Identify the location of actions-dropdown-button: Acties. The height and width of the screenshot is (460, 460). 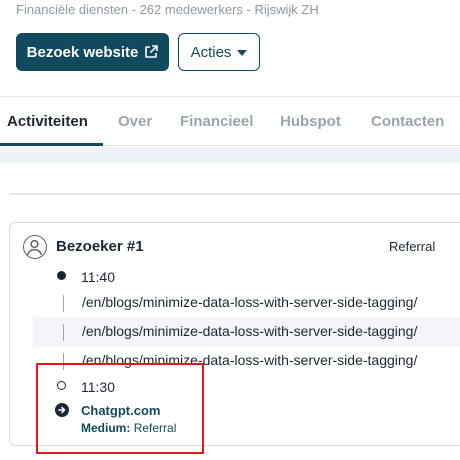
(219, 52).